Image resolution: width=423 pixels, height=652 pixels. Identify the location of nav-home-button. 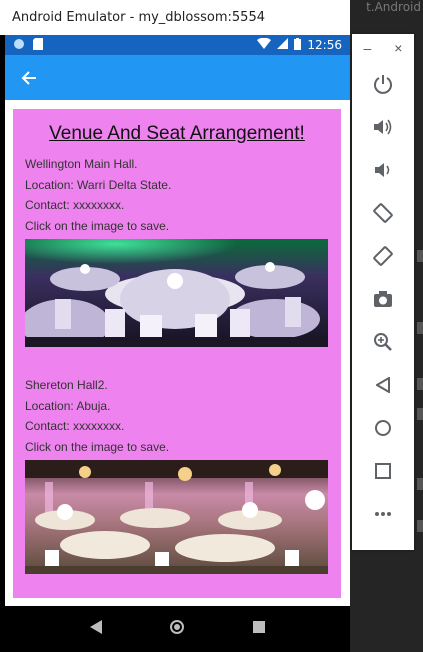
(177, 627).